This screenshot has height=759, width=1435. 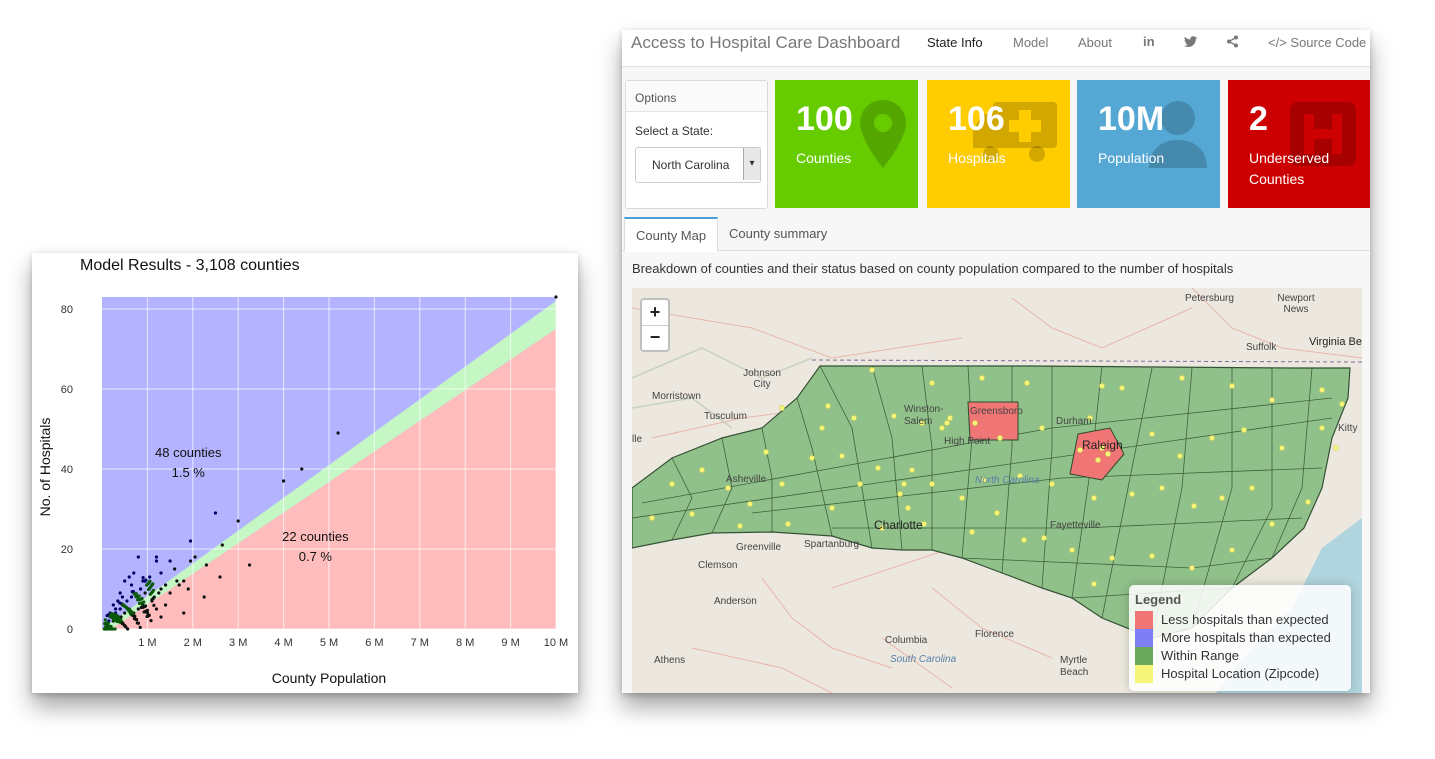 I want to click on x-axis-label: County Population, so click(x=329, y=678).